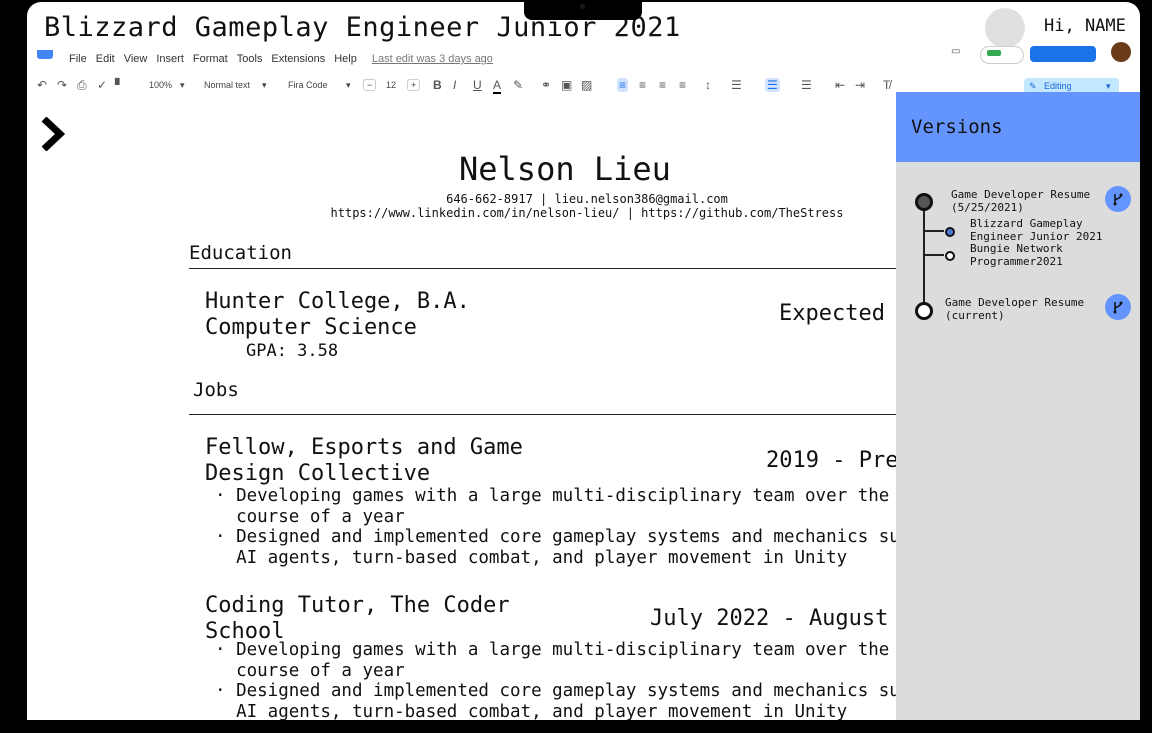  Describe the element at coordinates (769, 618) in the screenshot. I see `job-date: July 2022 - August` at that location.